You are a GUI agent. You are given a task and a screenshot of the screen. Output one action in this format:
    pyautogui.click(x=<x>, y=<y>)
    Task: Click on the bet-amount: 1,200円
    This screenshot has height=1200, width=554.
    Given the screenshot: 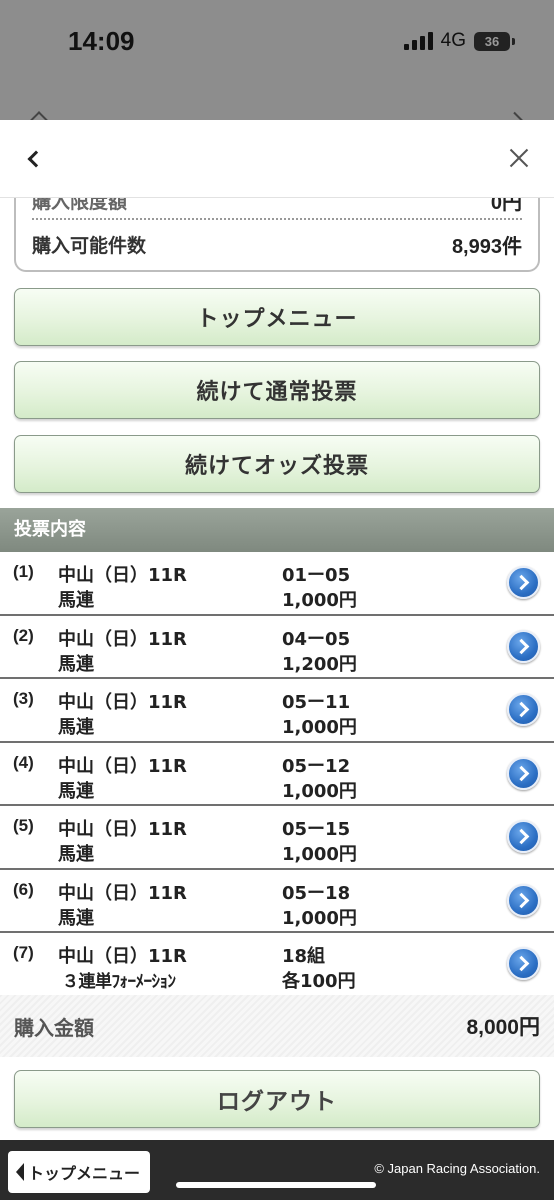 What is the action you would take?
    pyautogui.click(x=319, y=664)
    